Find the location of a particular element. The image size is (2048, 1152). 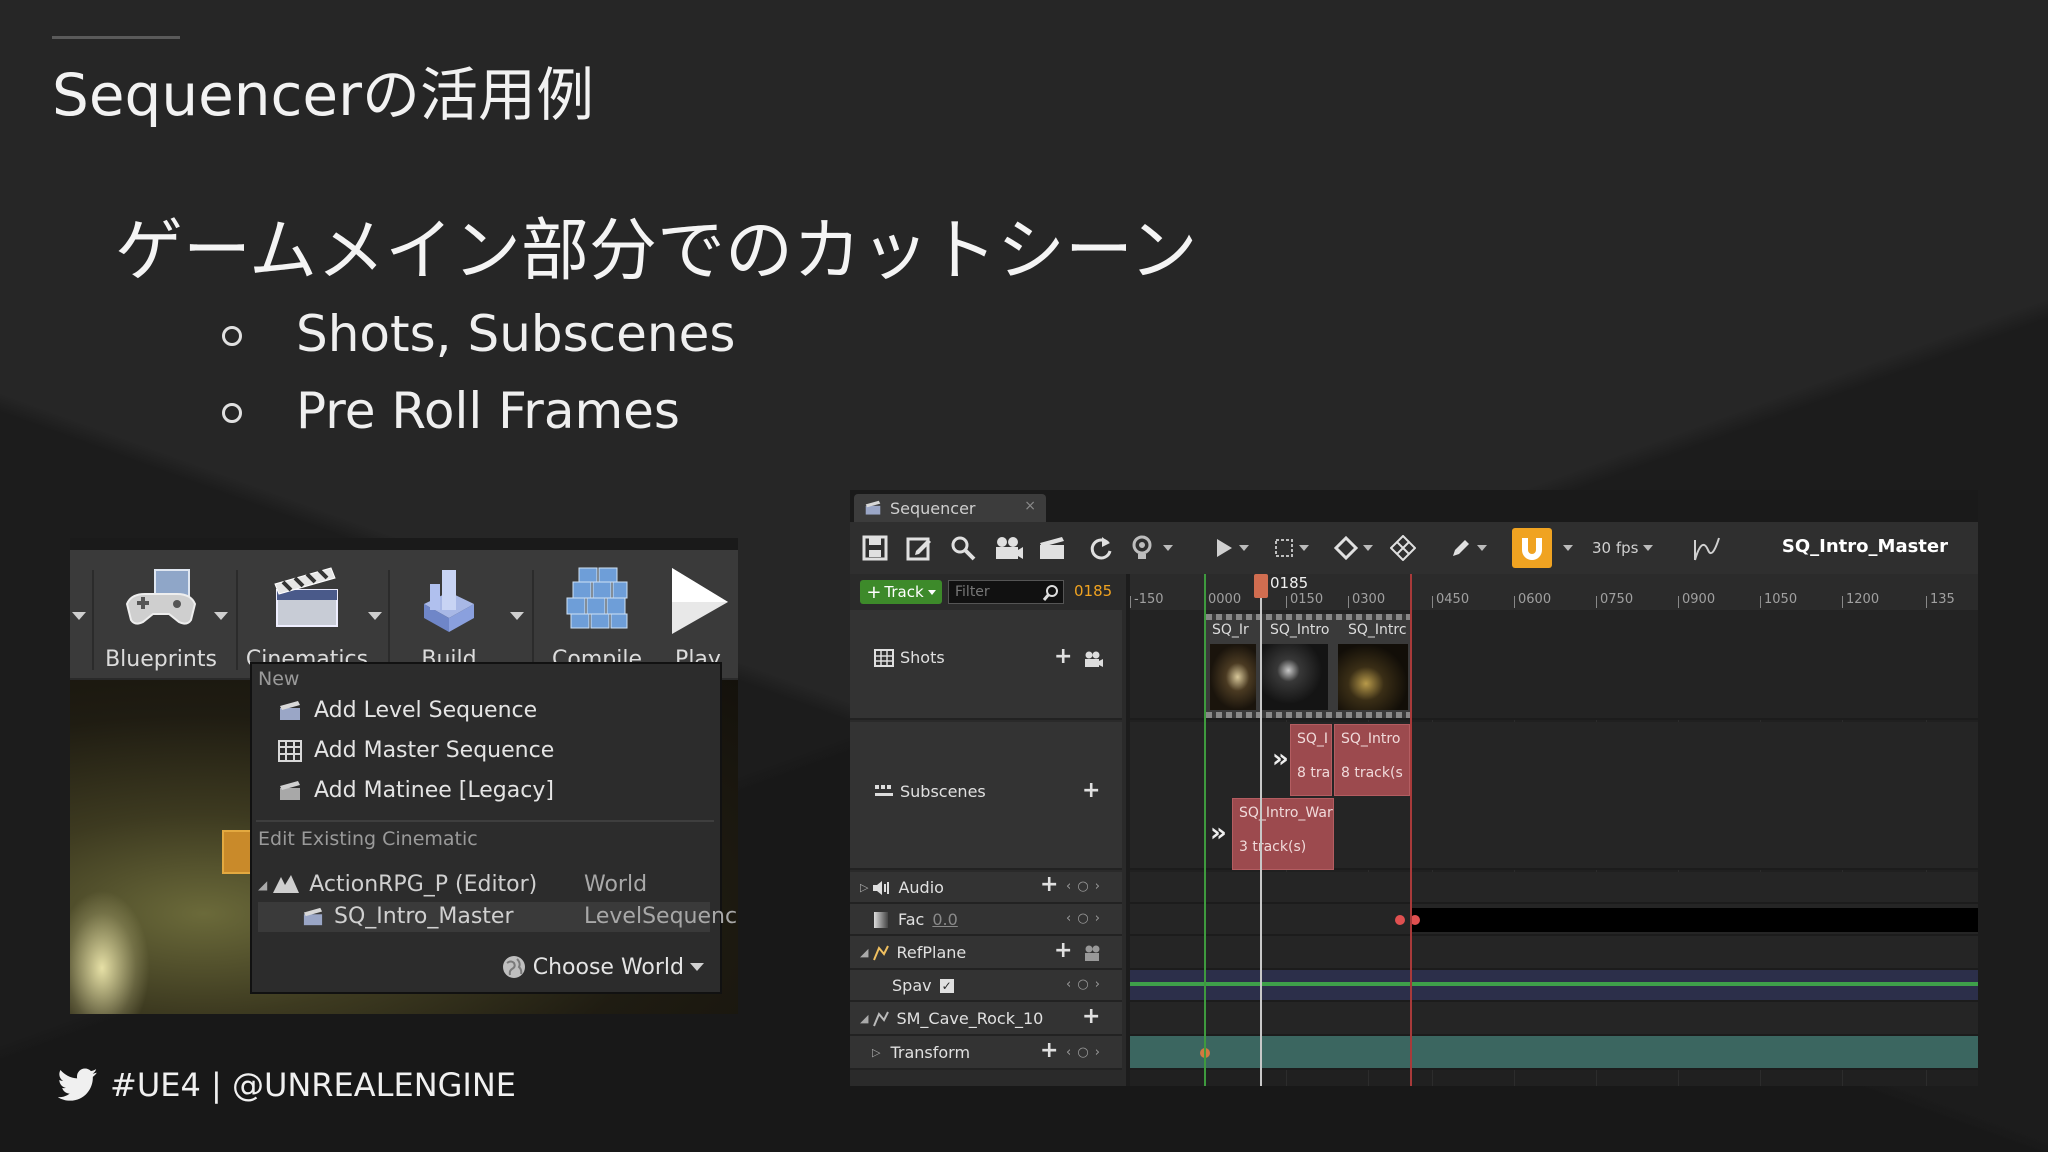

fade-value: 0.0 is located at coordinates (944, 919).